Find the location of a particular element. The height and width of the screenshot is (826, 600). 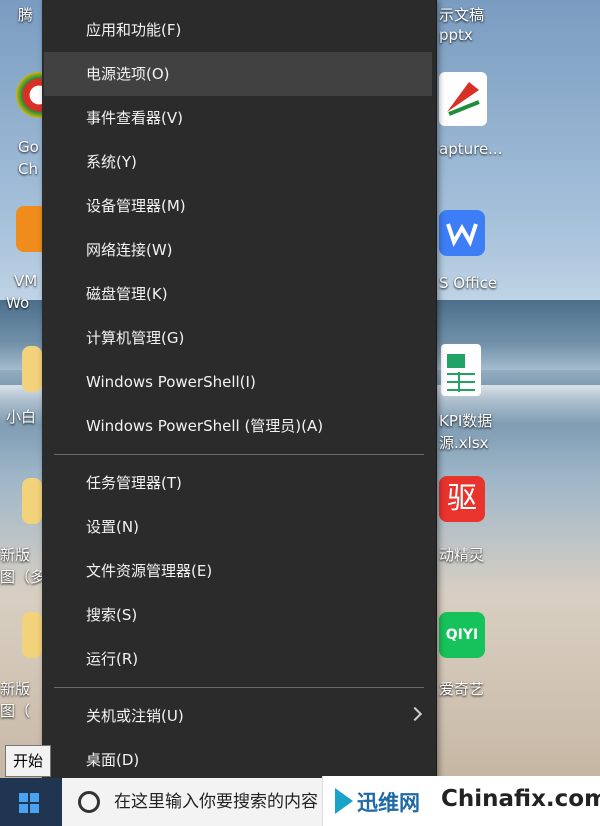

desktop-icon-label: 图（多 is located at coordinates (23, 577).